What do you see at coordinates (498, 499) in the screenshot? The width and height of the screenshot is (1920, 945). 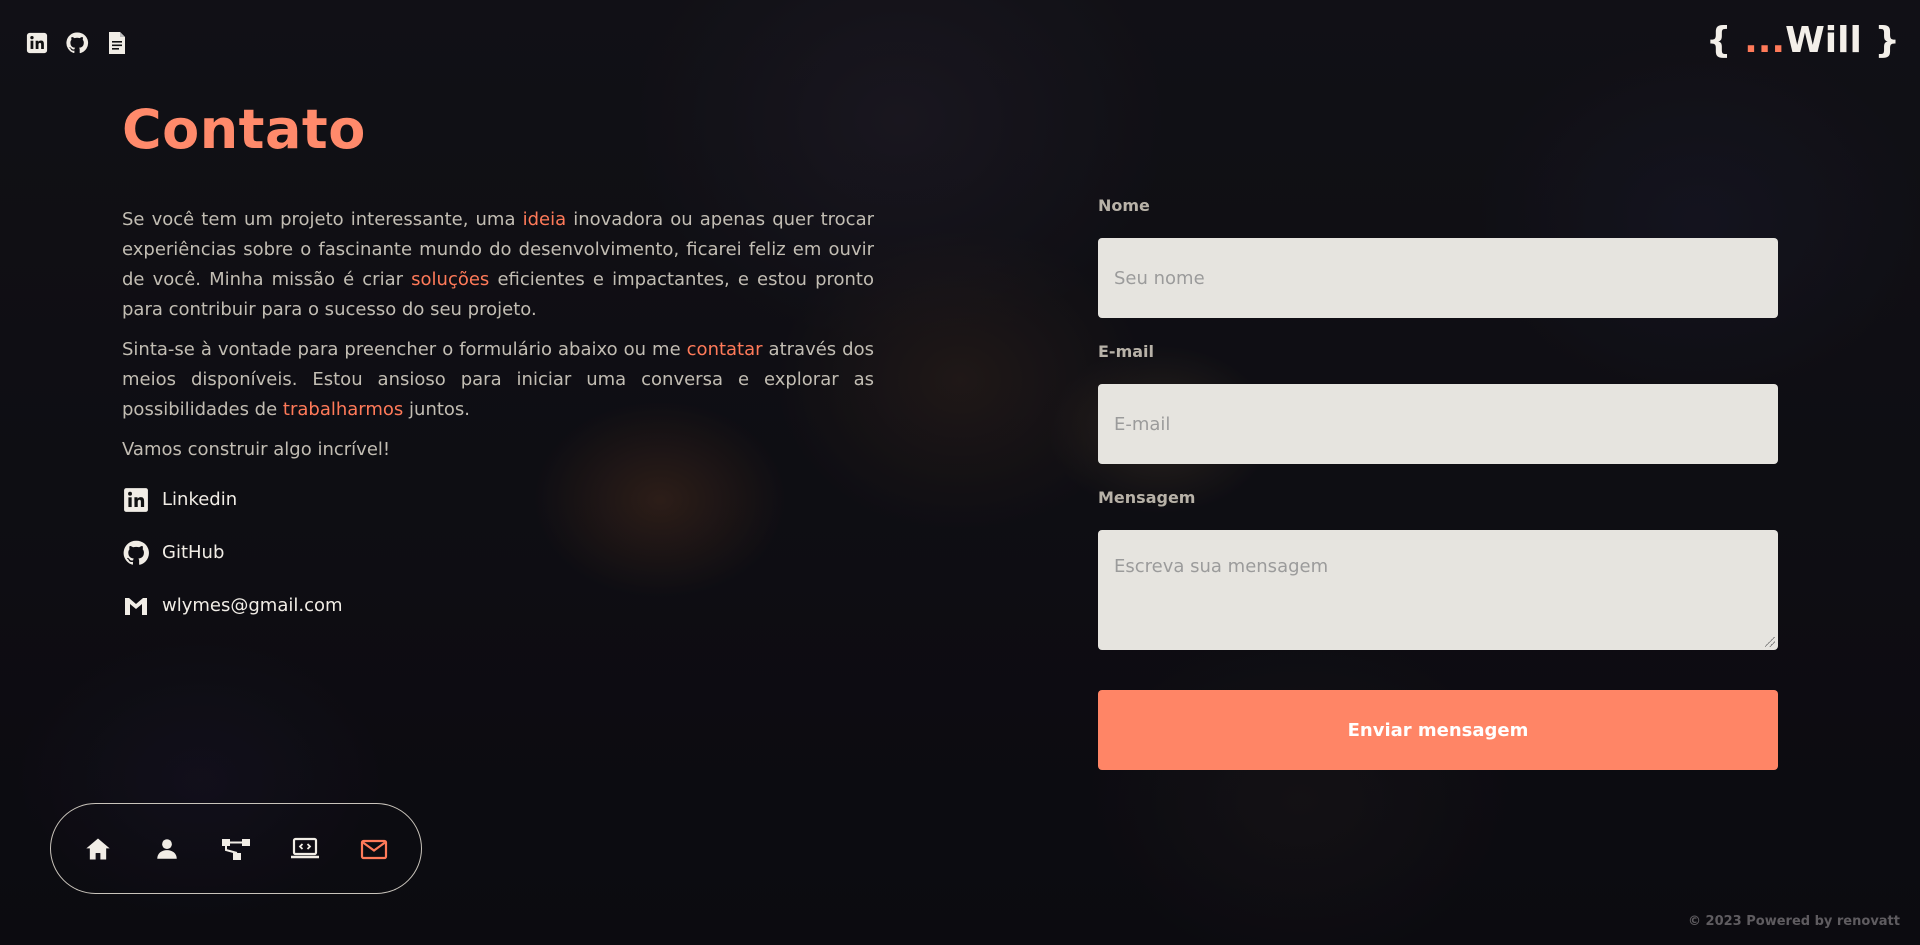 I see `linkedin-link: Linkedin` at bounding box center [498, 499].